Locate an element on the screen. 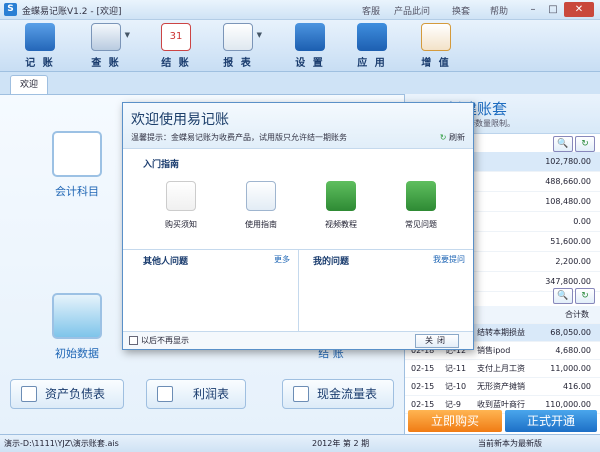 The image size is (600, 452). table-row: 02-15 记-10 无形资产摊销 416.00 is located at coordinates (502, 387).